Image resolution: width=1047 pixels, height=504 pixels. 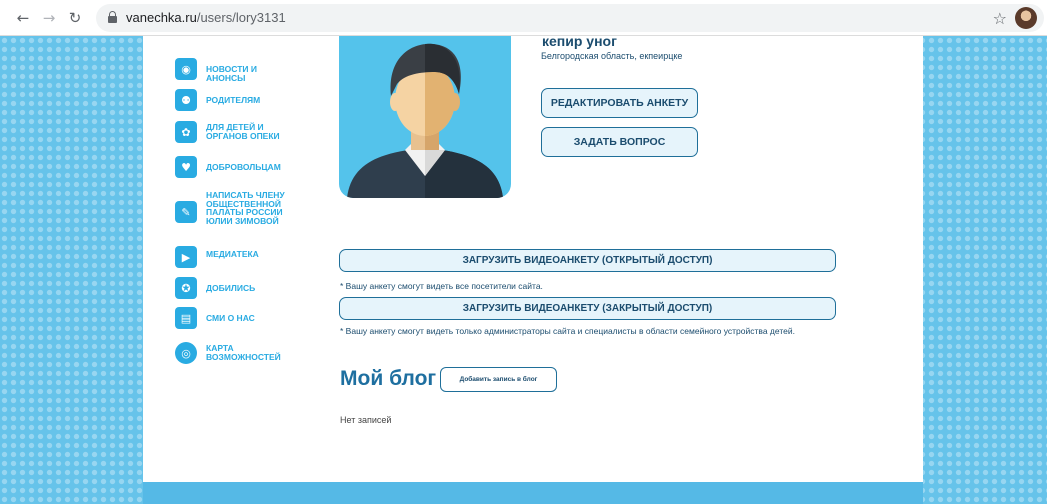 I want to click on sidebar-item-map: ◎ КАРТА ВОЗМОЖНОСТЕЙ, so click(x=235, y=353).